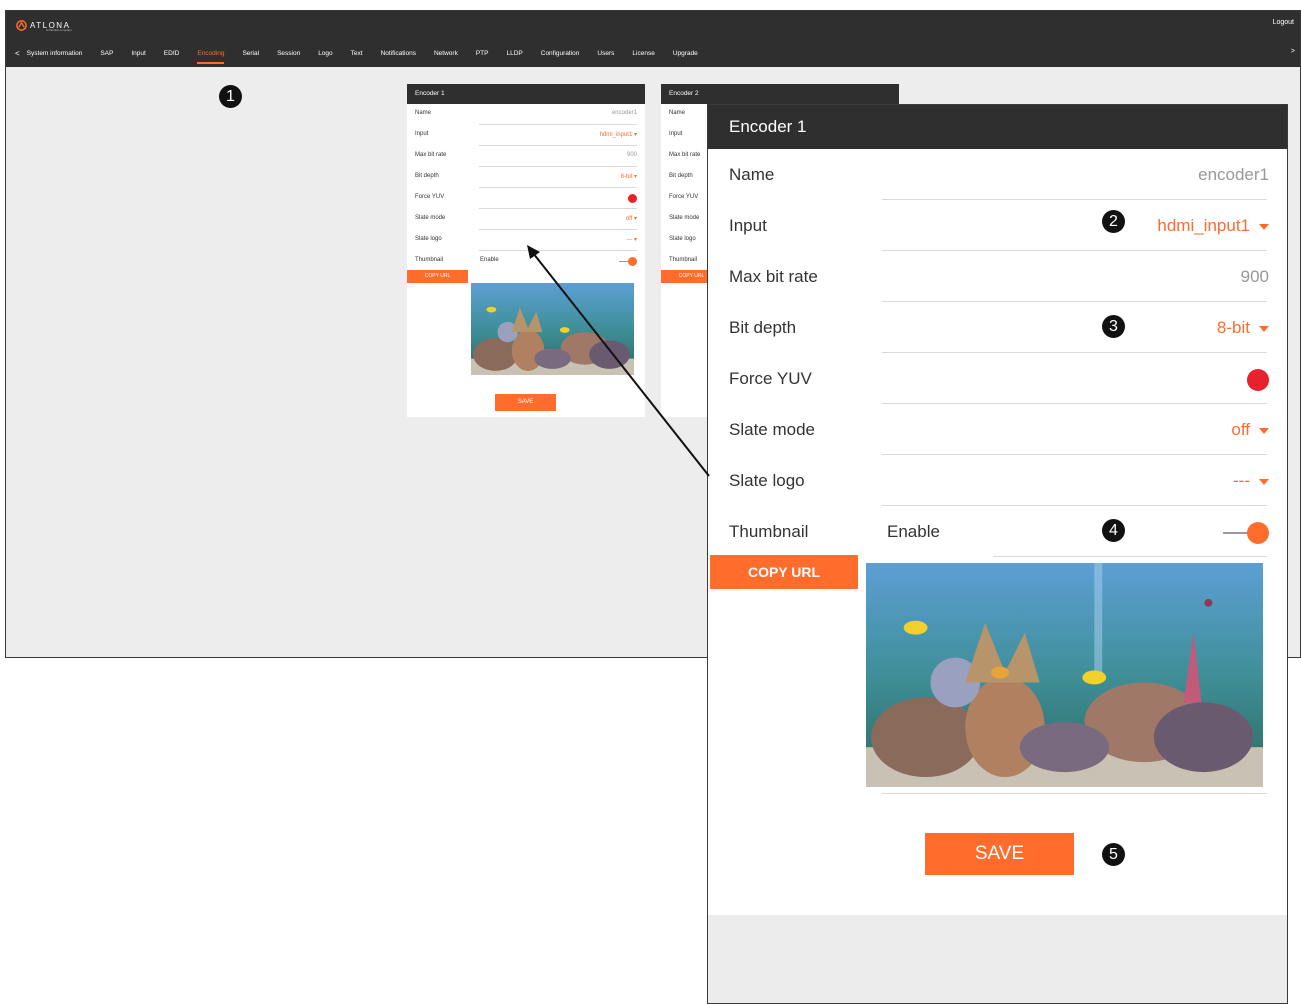 This screenshot has width=1301, height=1004. Describe the element at coordinates (106, 53) in the screenshot. I see `nav-sap: SAP` at that location.